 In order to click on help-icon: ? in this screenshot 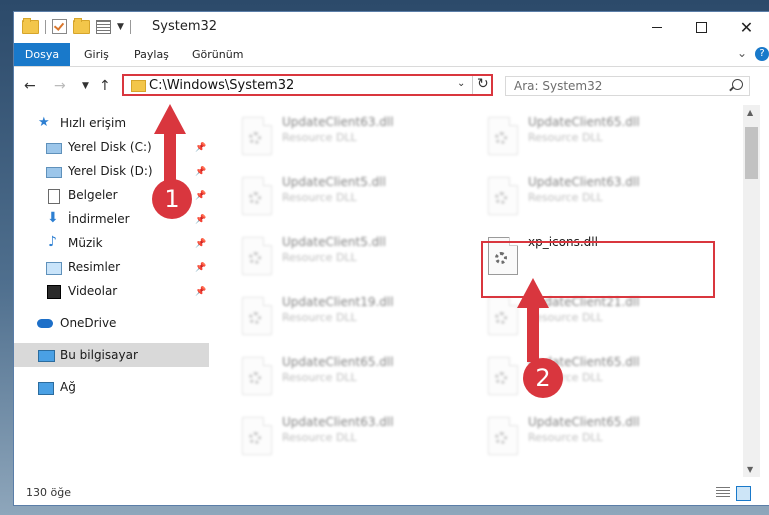, I will do `click(762, 54)`.